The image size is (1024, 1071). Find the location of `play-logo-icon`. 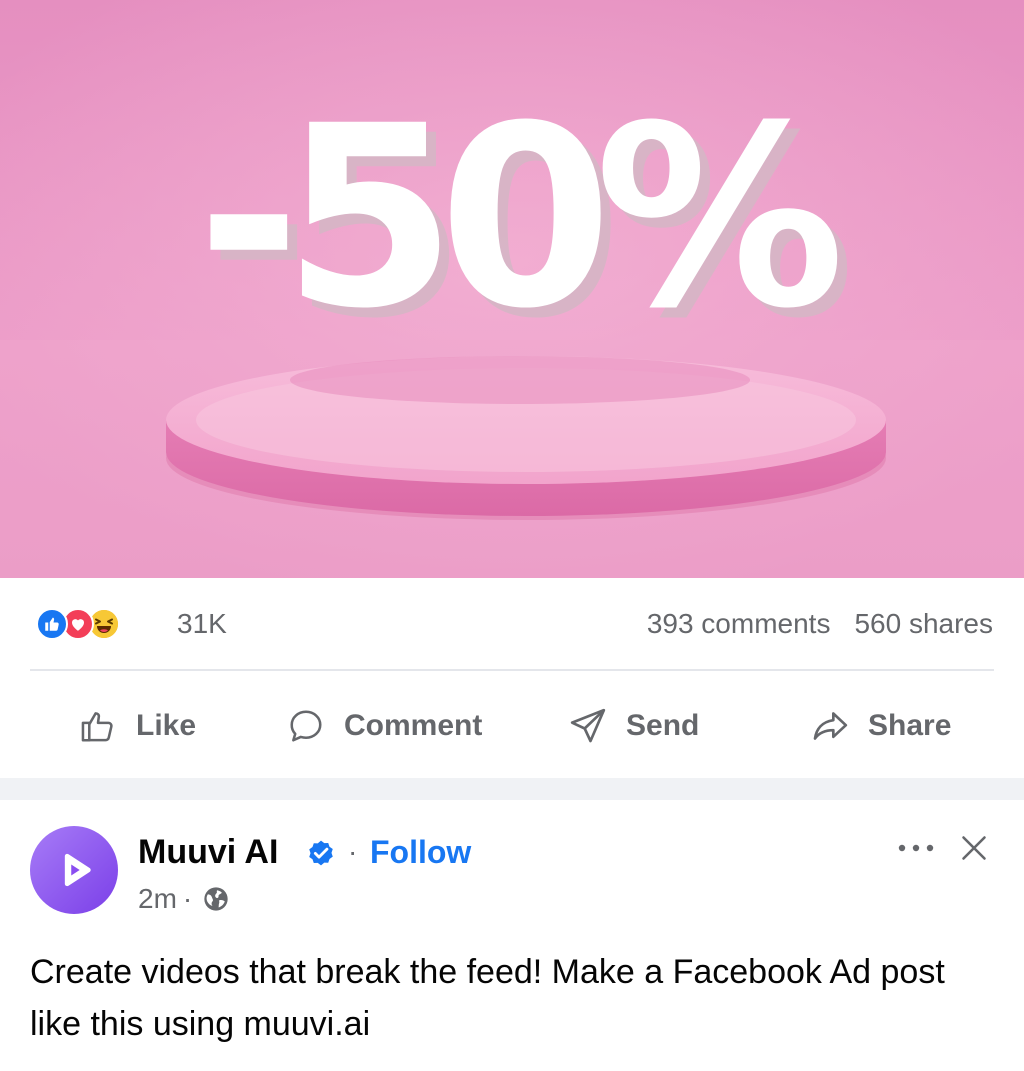

play-logo-icon is located at coordinates (77, 870).